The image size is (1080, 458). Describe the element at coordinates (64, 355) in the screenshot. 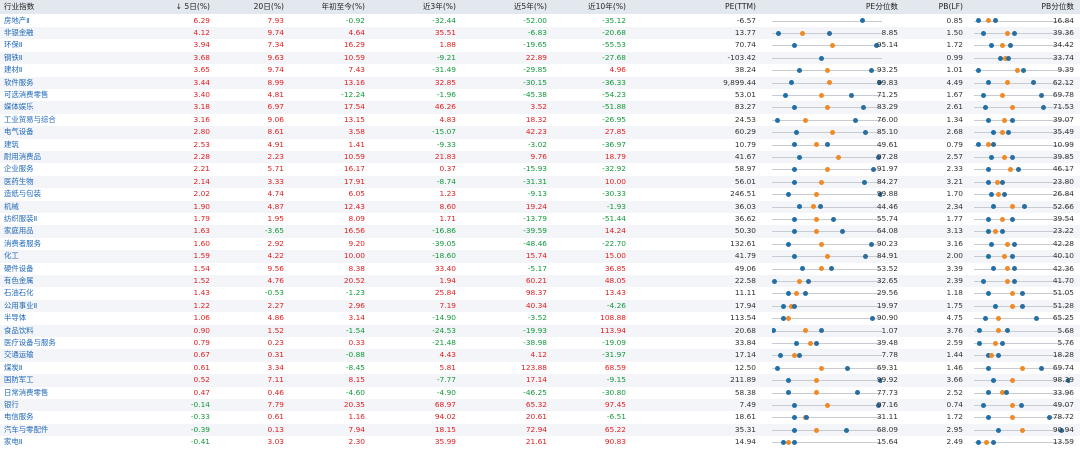

I see `industry-name-link: 交通运输` at that location.